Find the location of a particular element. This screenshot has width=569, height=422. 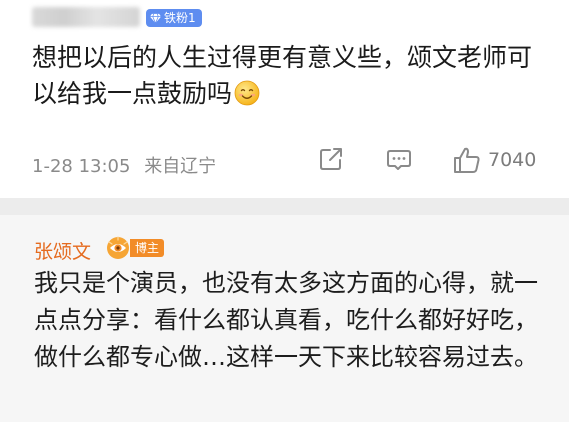

like-icon is located at coordinates (467, 160).